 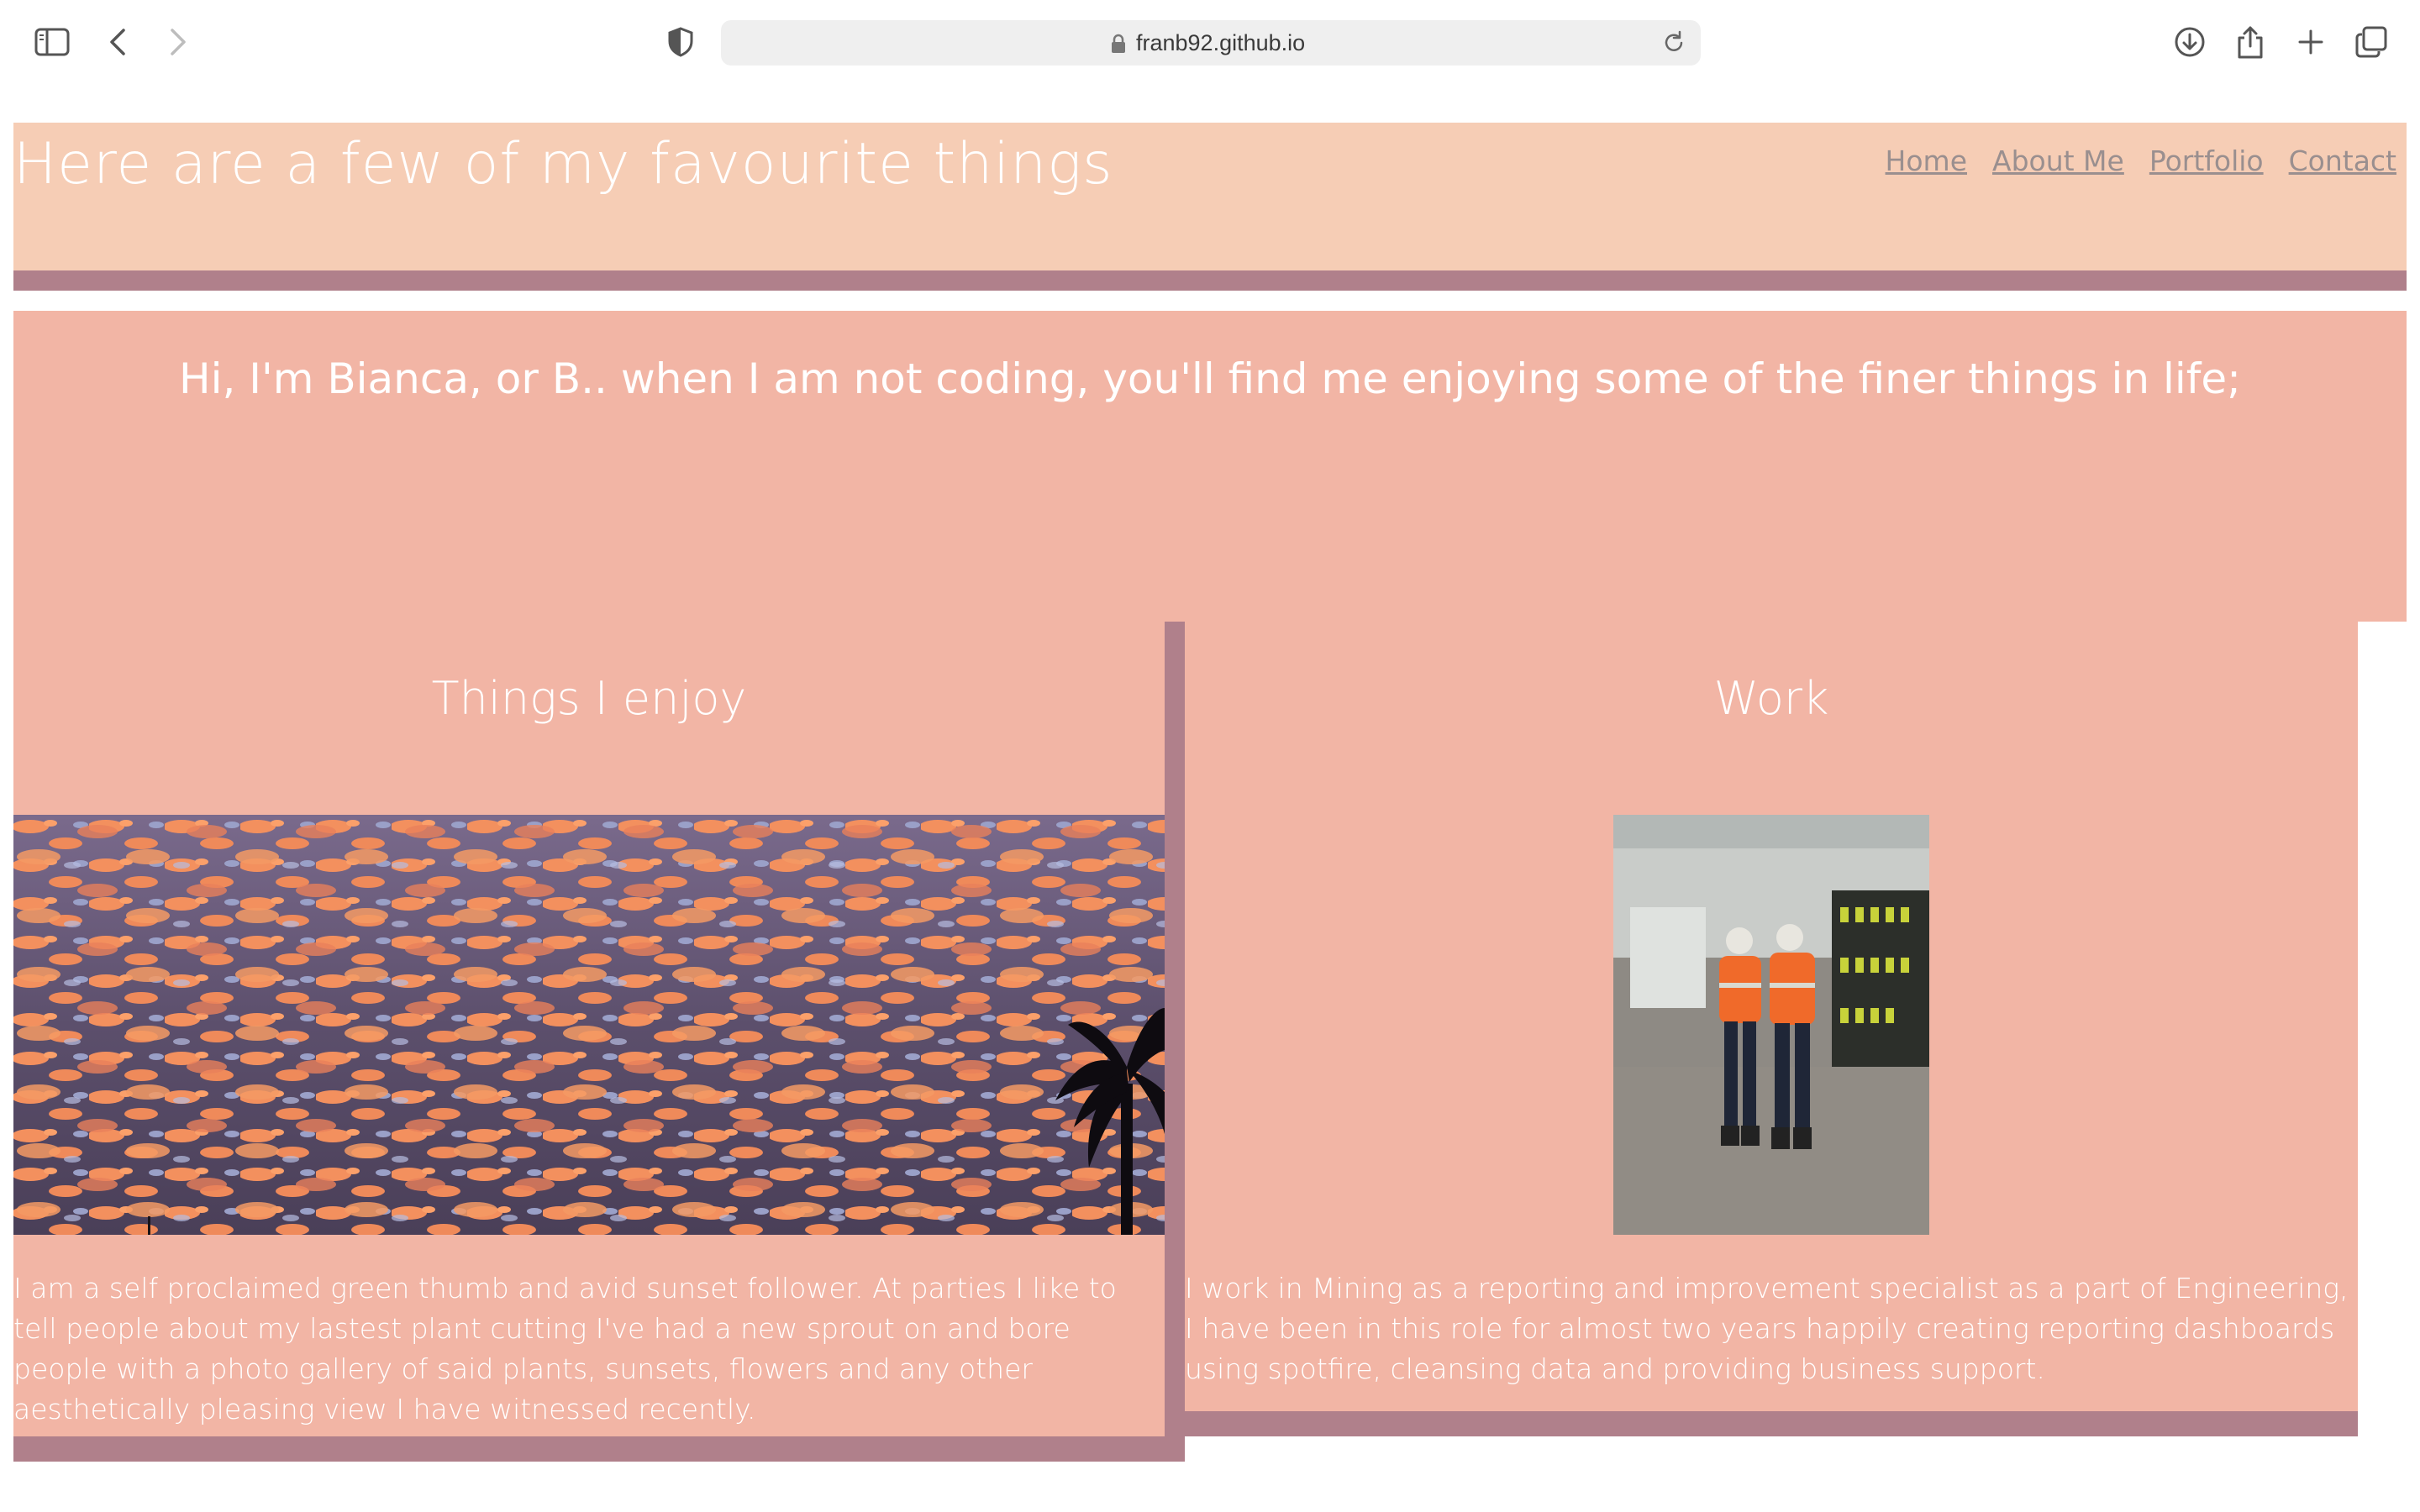 What do you see at coordinates (2342, 160) in the screenshot?
I see `nav-link-contact: Contact` at bounding box center [2342, 160].